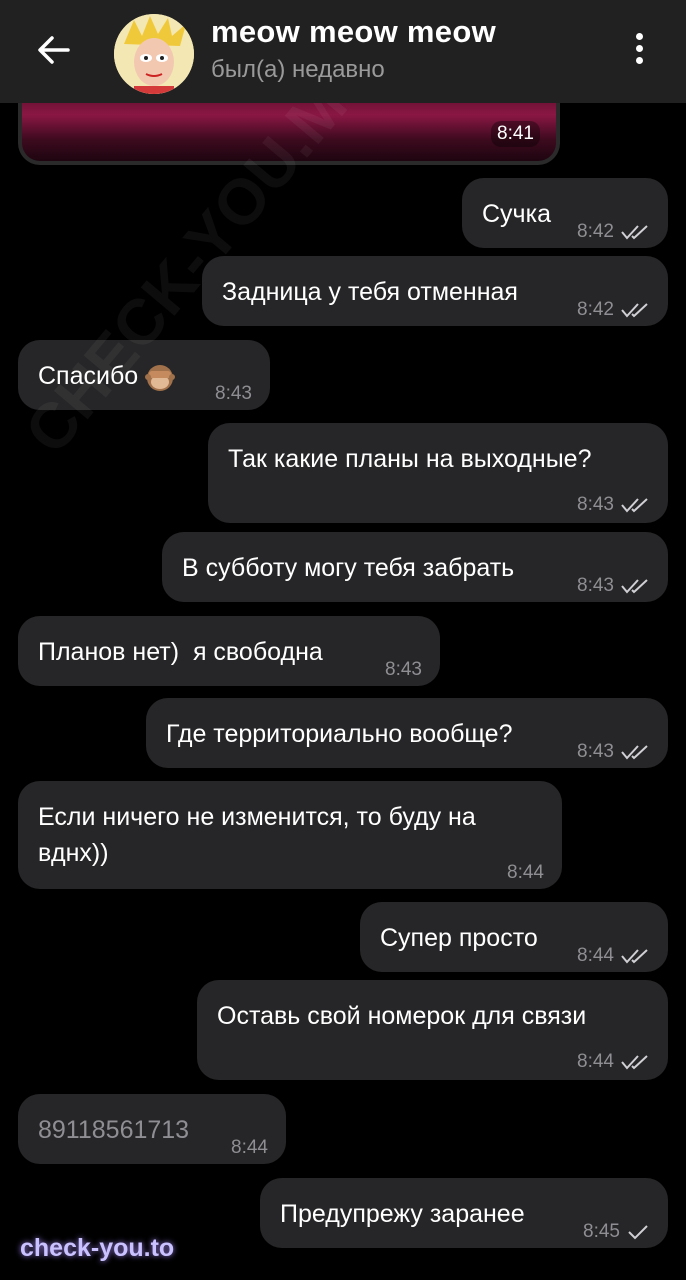 This screenshot has width=686, height=1280. I want to click on message-out: В субботу могу тебя забрать 8:43, so click(415, 567).